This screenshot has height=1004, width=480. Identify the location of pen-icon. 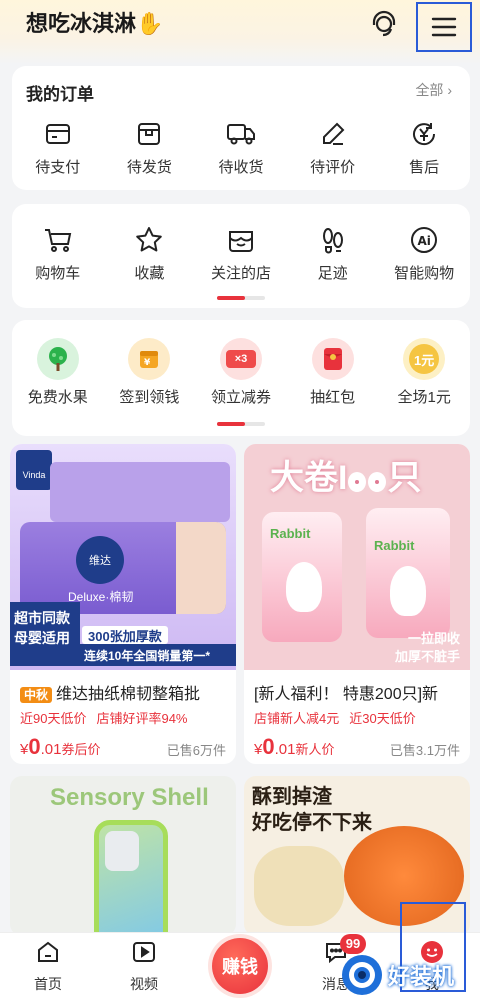
(333, 134).